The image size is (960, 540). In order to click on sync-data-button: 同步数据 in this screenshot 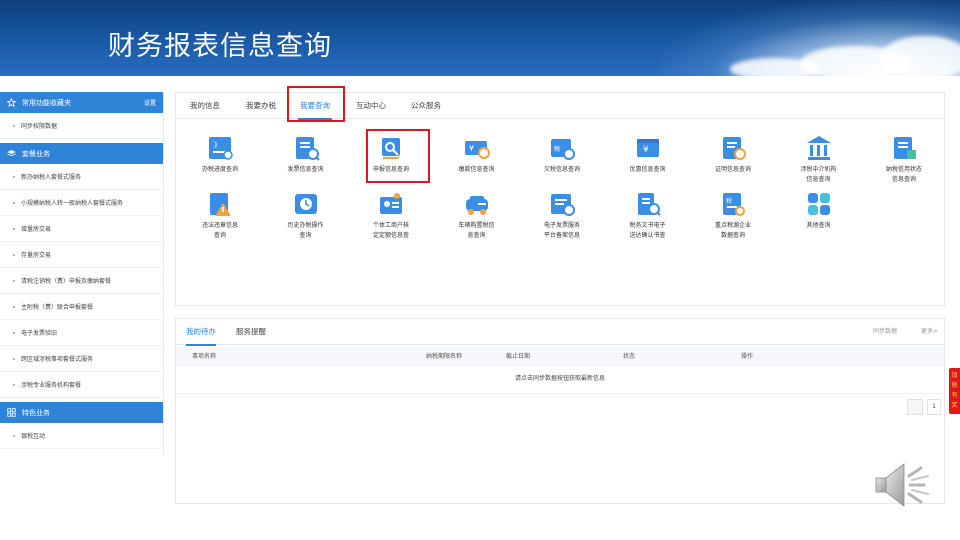, I will do `click(885, 332)`.